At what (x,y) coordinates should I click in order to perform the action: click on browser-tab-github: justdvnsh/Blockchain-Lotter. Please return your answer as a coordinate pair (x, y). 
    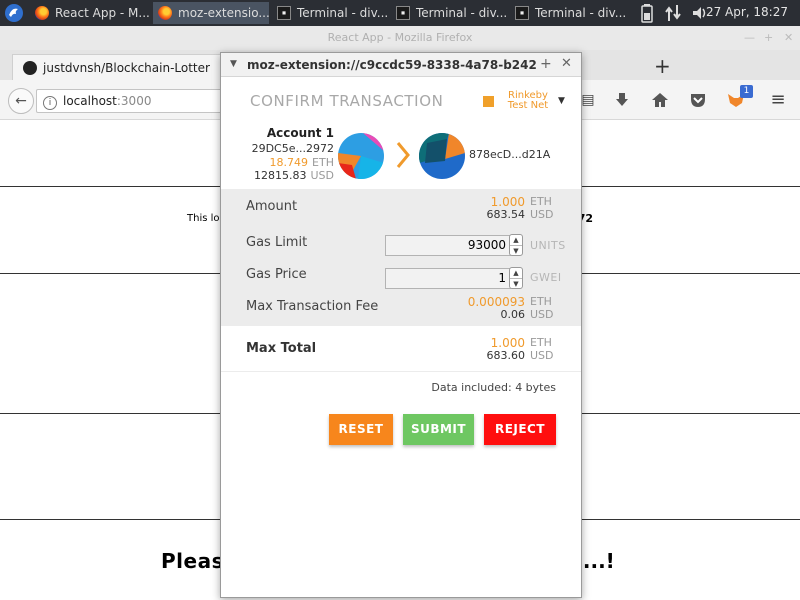
    Looking at the image, I should click on (122, 67).